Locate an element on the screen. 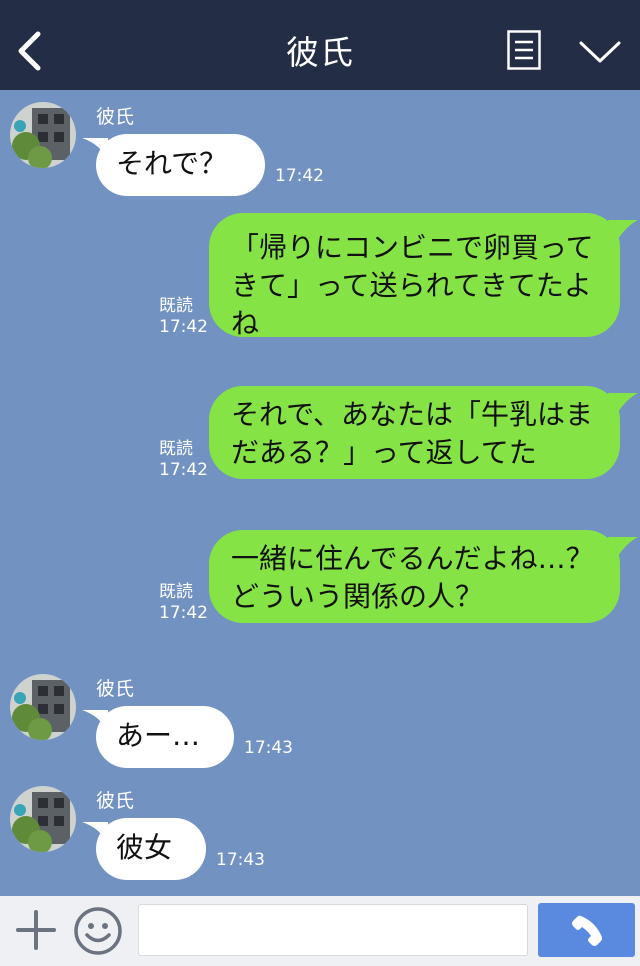  note-list-icon is located at coordinates (524, 50).